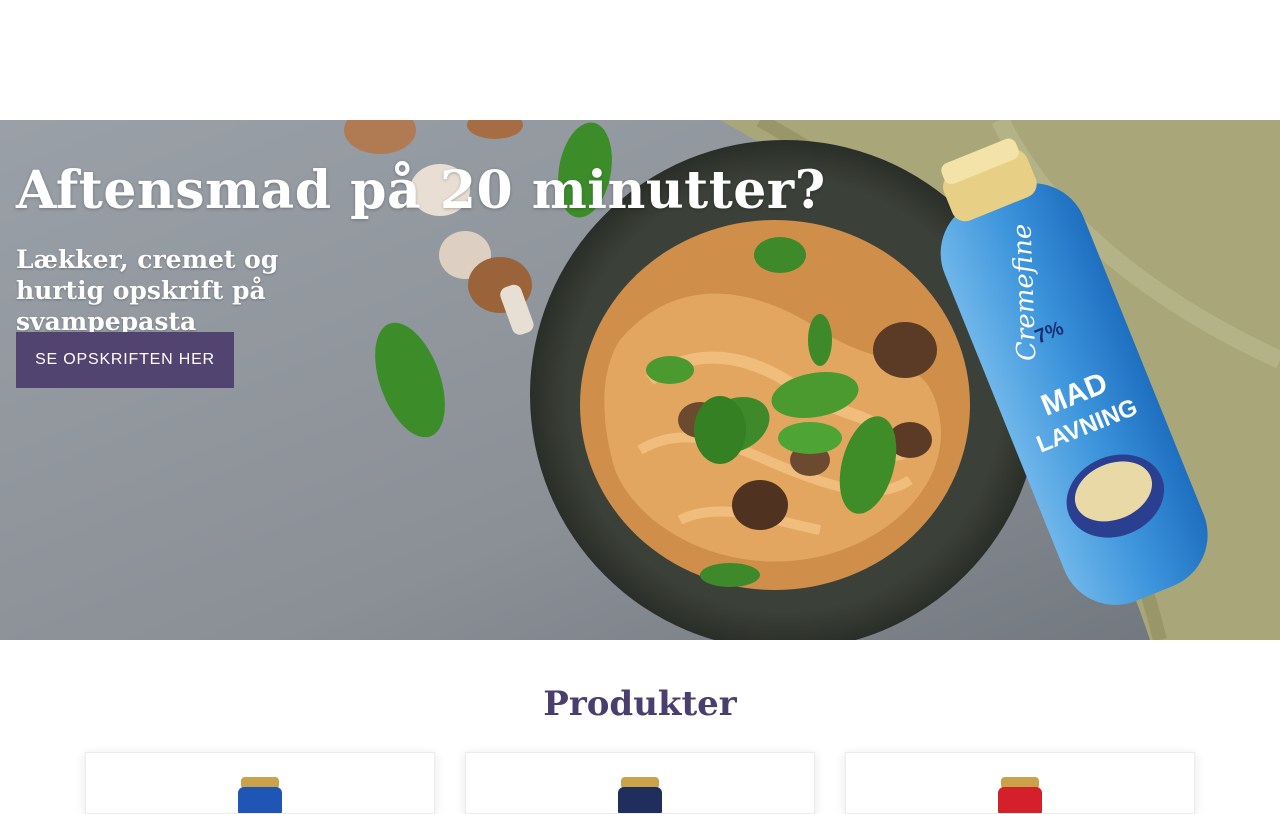 This screenshot has height=814, width=1280. What do you see at coordinates (421, 190) in the screenshot?
I see `hero-title: Aftensmad på 20 minutter?` at bounding box center [421, 190].